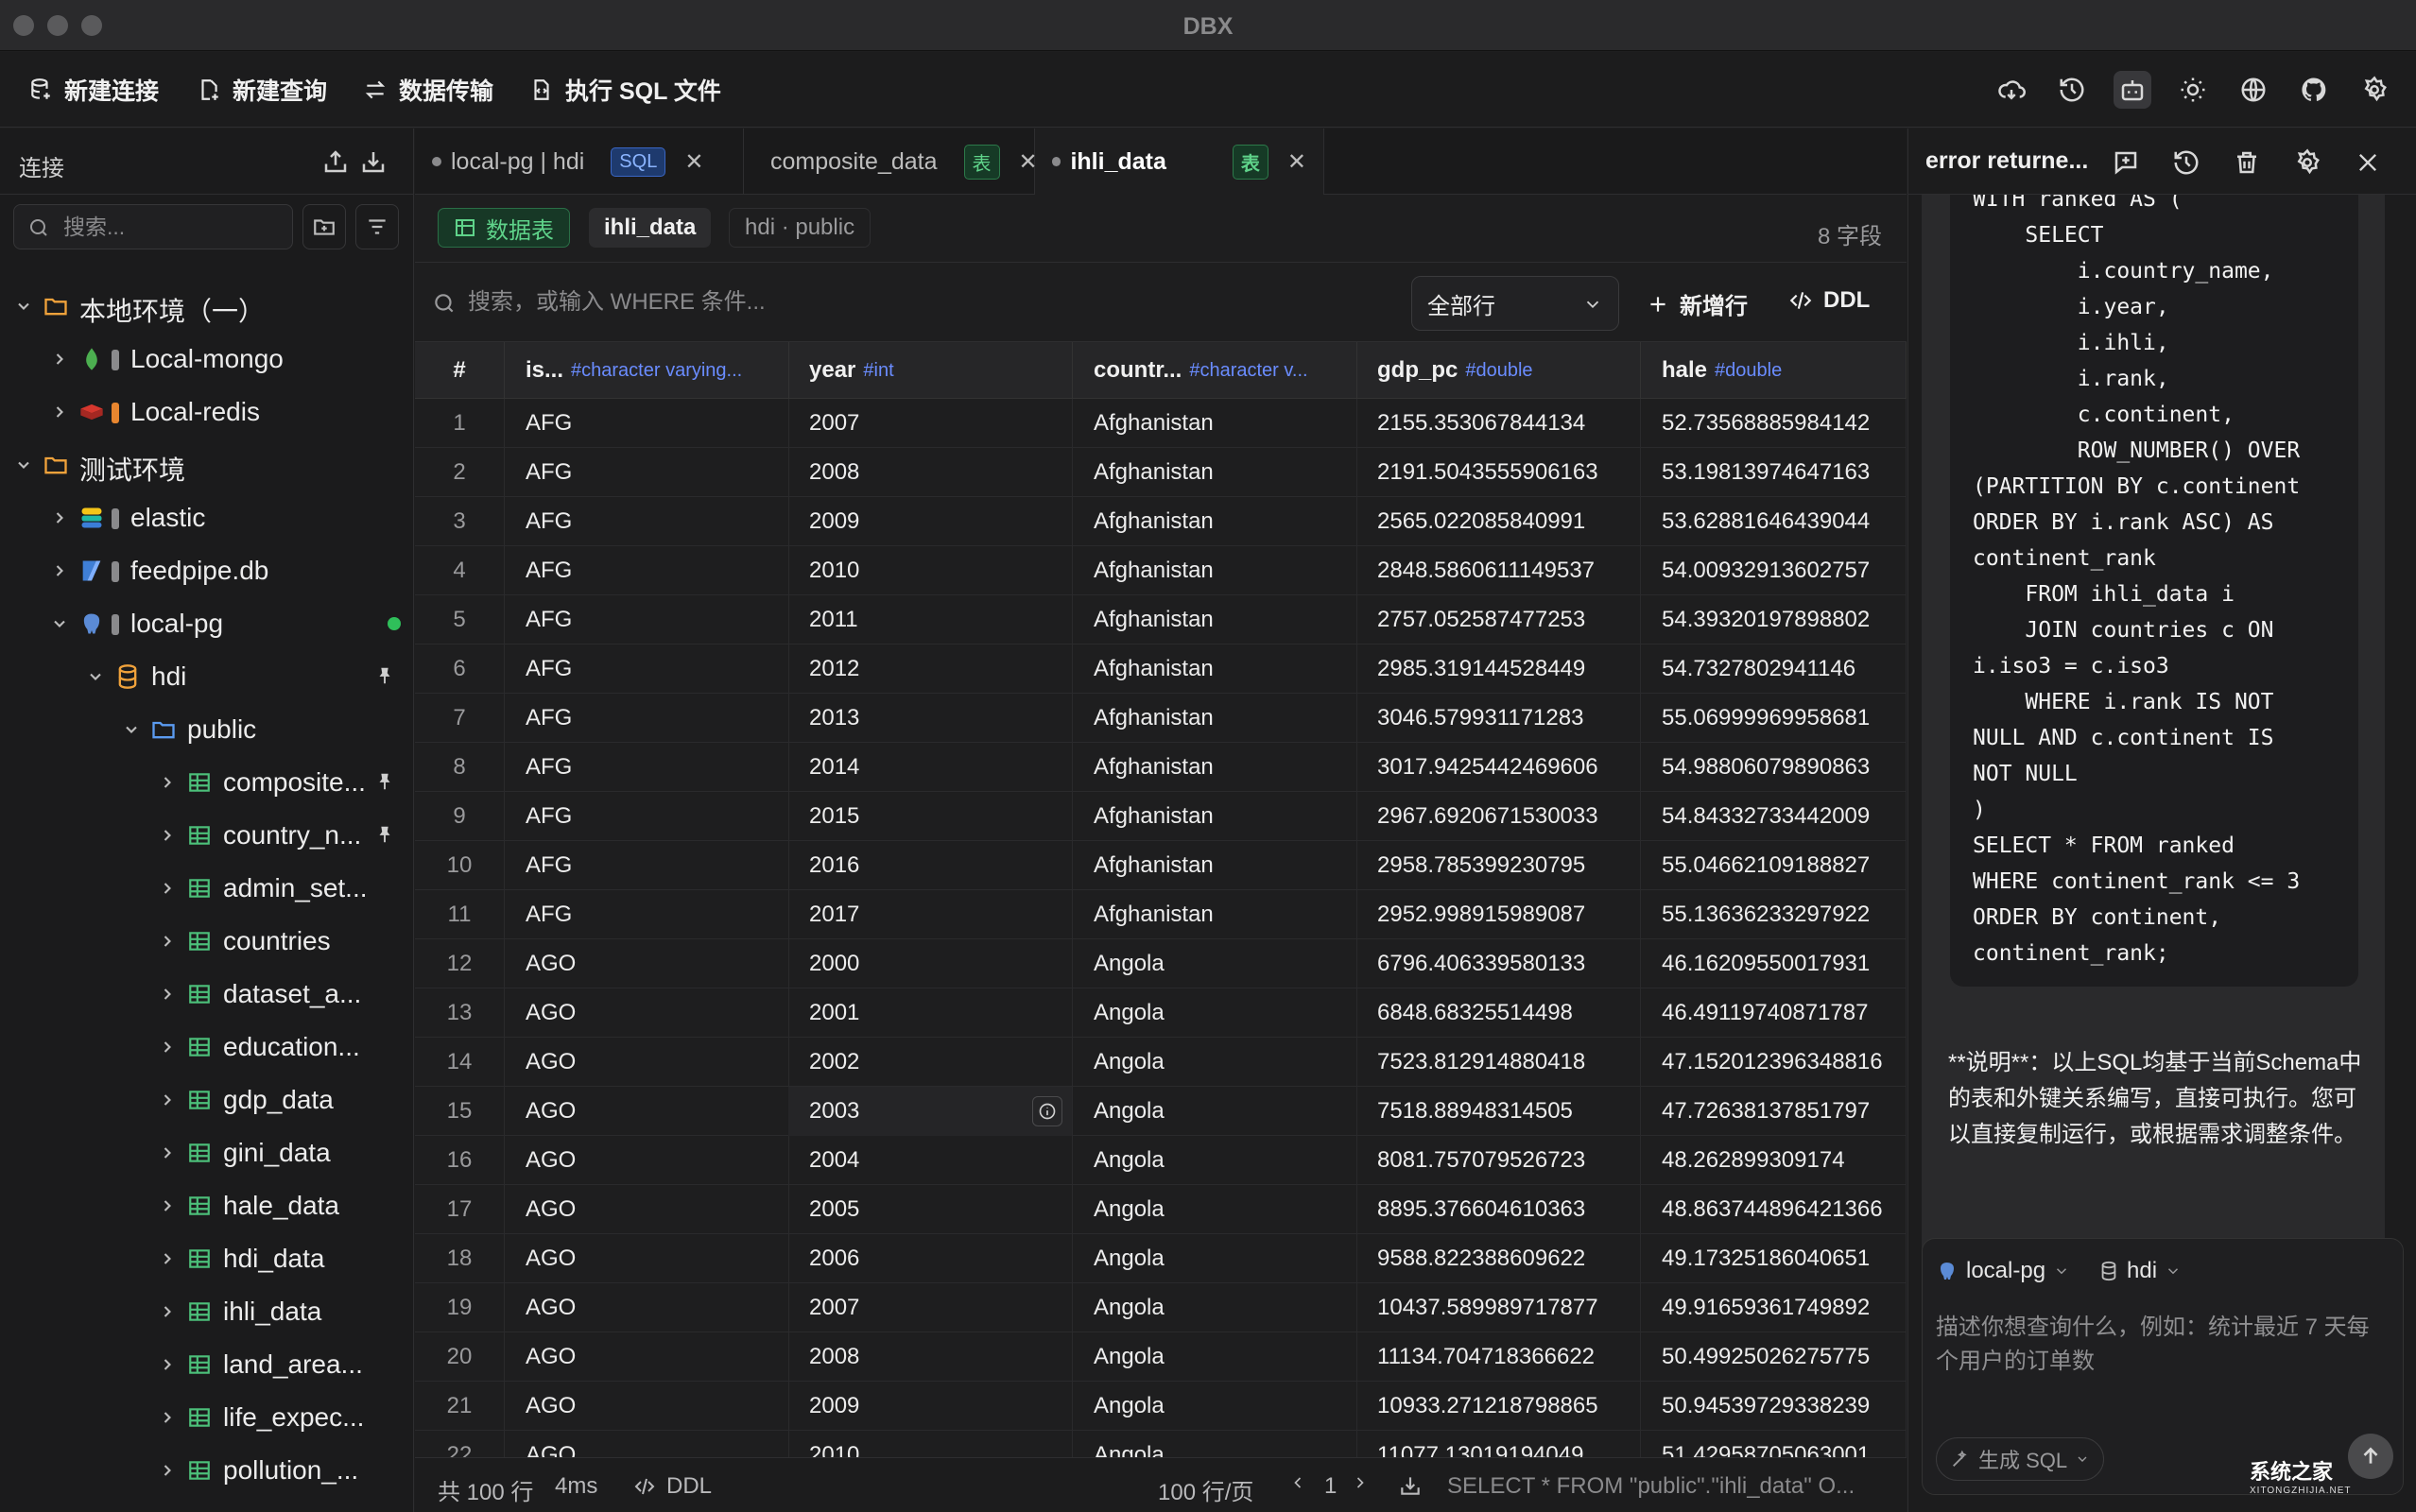  What do you see at coordinates (930, 1160) in the screenshot?
I see `cell-year: 2004` at bounding box center [930, 1160].